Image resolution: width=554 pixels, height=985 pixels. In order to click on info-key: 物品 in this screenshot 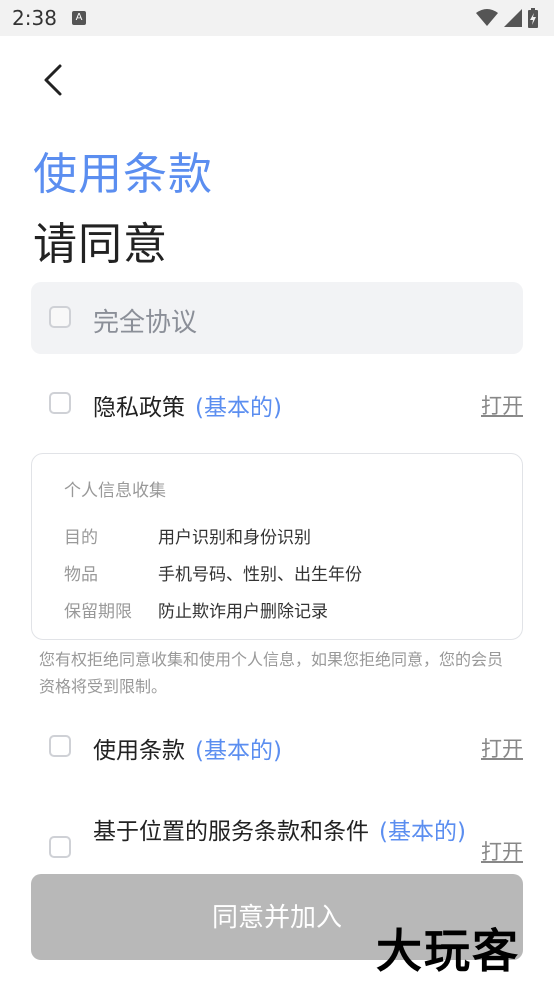, I will do `click(81, 575)`.